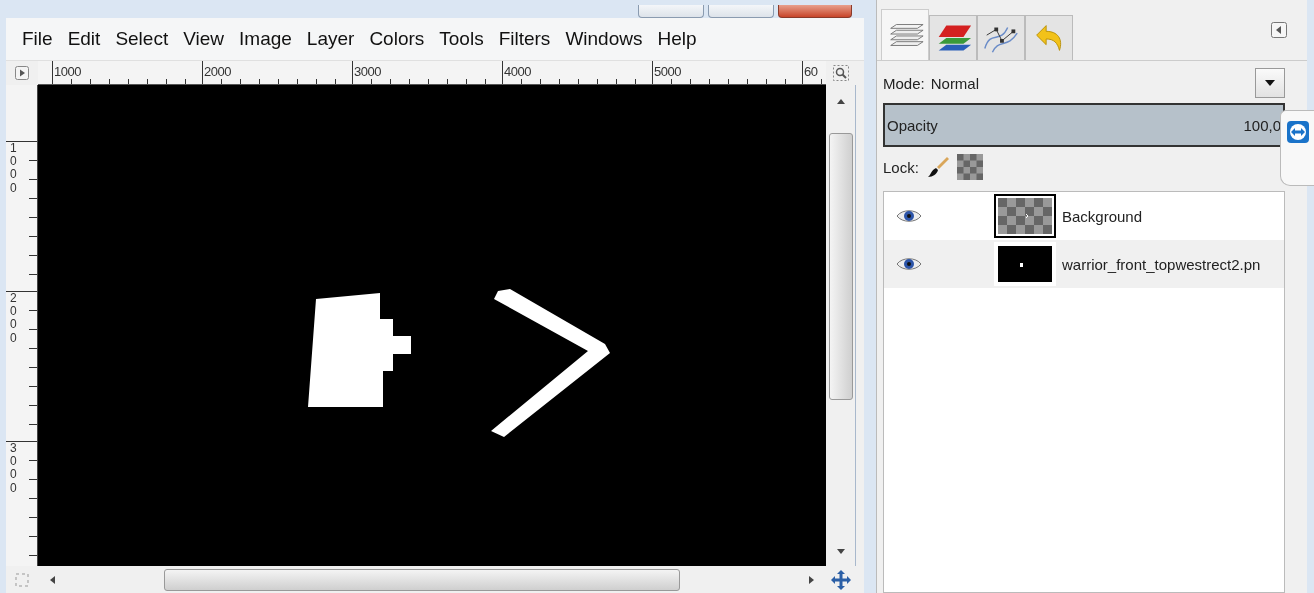  I want to click on opacity-slider: Opacity 100,0, so click(1084, 125).